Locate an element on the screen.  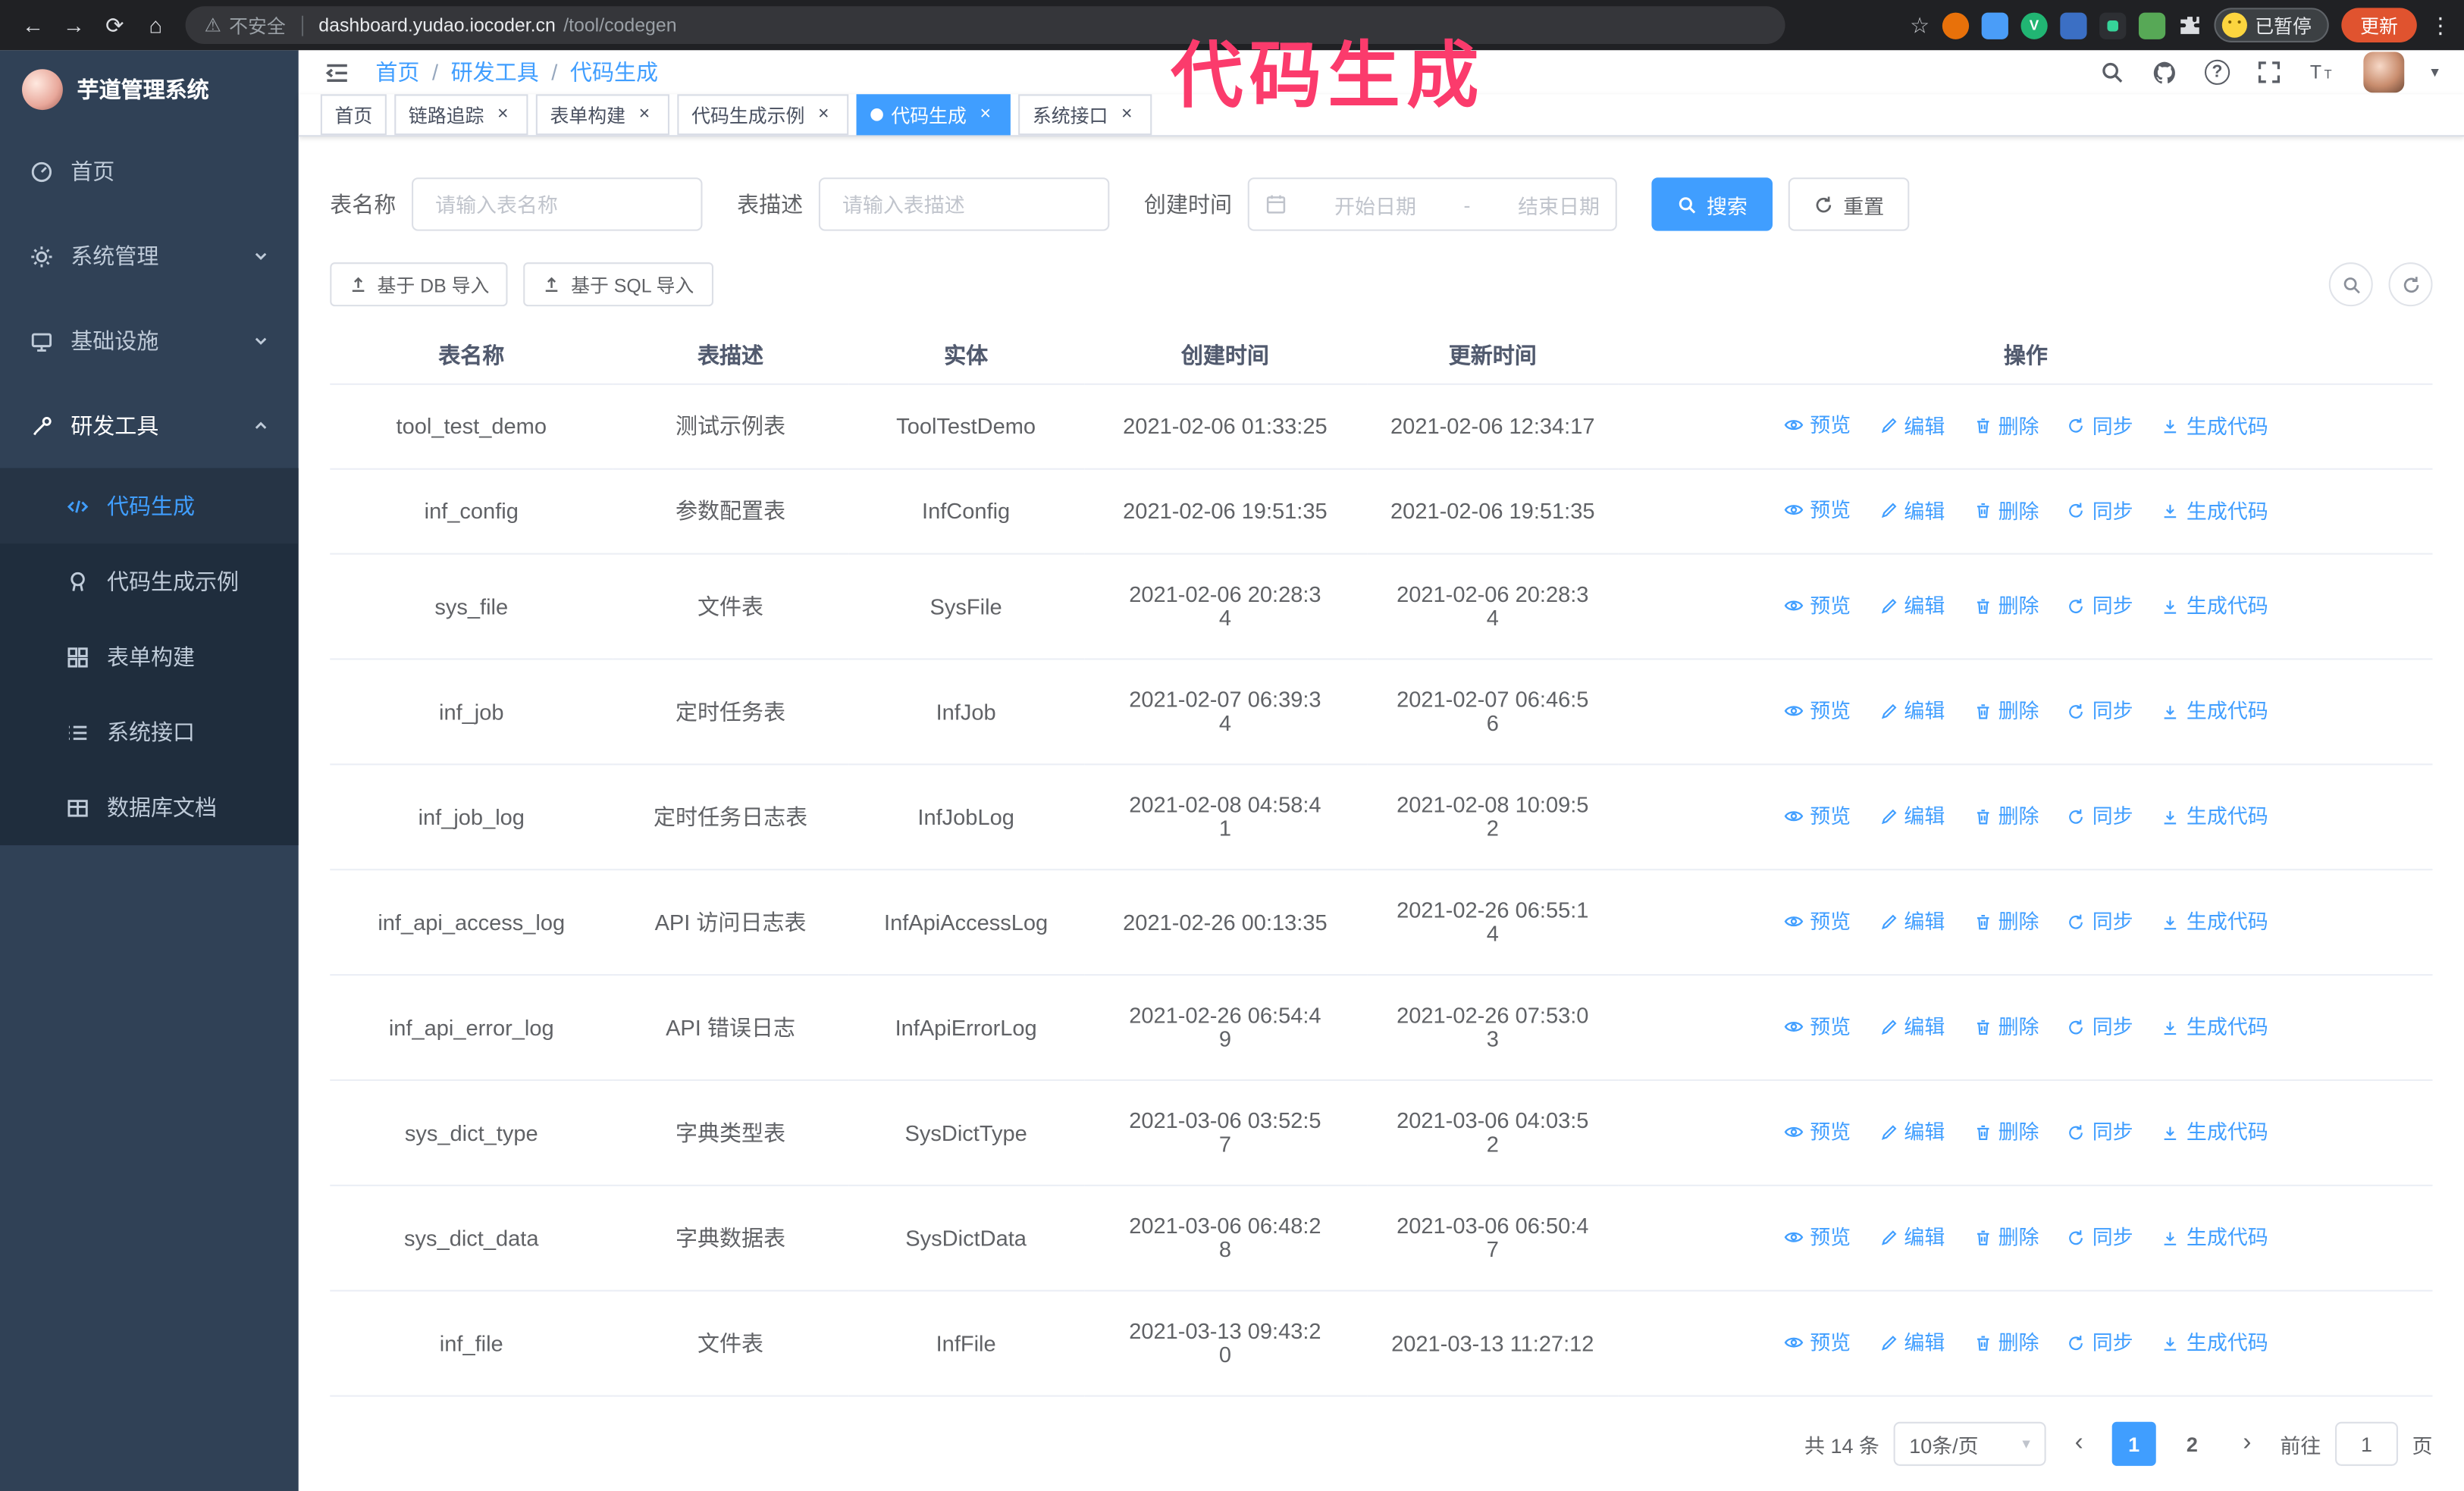
sidebar-item-form-builder: 表单构建 is located at coordinates (150, 656).